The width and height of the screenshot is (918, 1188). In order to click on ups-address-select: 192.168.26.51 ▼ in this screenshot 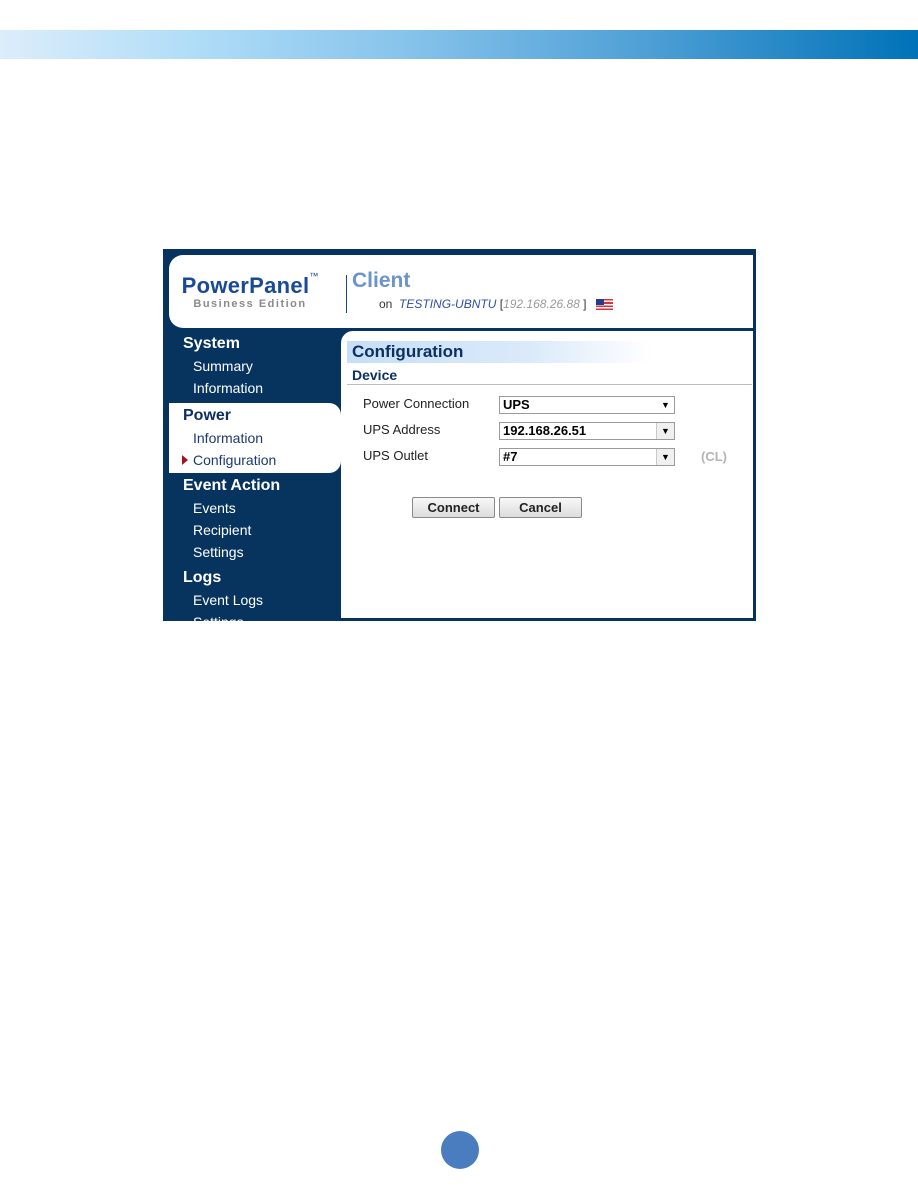, I will do `click(587, 431)`.